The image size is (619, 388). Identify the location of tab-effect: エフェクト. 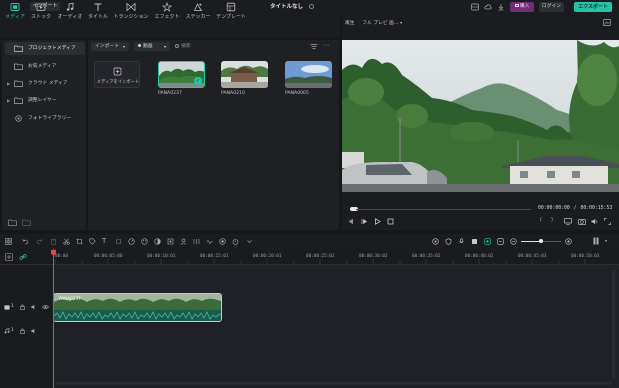
(167, 13).